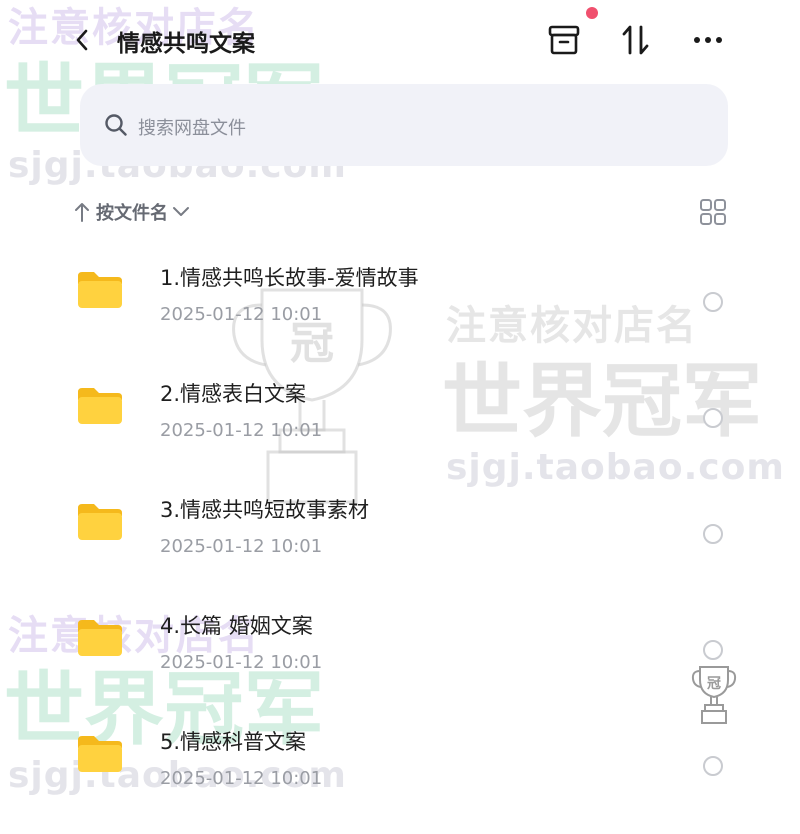 The image size is (800, 834). What do you see at coordinates (192, 128) in the screenshot?
I see `search-placeholder: 搜索网盘文件` at bounding box center [192, 128].